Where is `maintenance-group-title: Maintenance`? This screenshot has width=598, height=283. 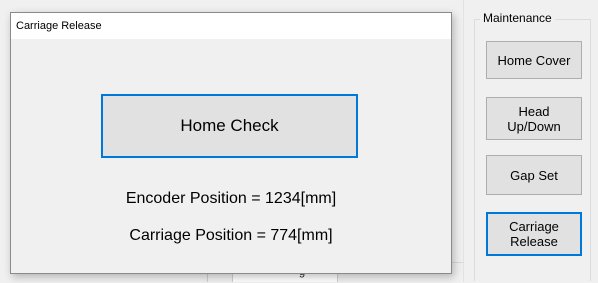 maintenance-group-title: Maintenance is located at coordinates (517, 18).